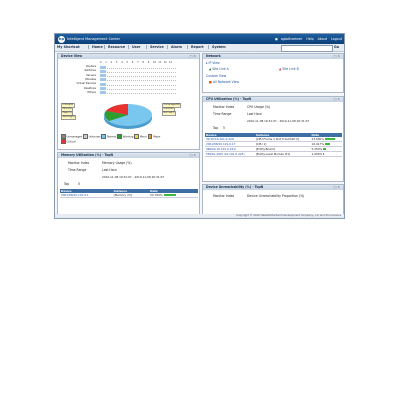 Image resolution: width=400 pixels, height=400 pixels. What do you see at coordinates (224, 196) in the screenshot?
I see `unreach-monitor-index-label: Monitor Index` at bounding box center [224, 196].